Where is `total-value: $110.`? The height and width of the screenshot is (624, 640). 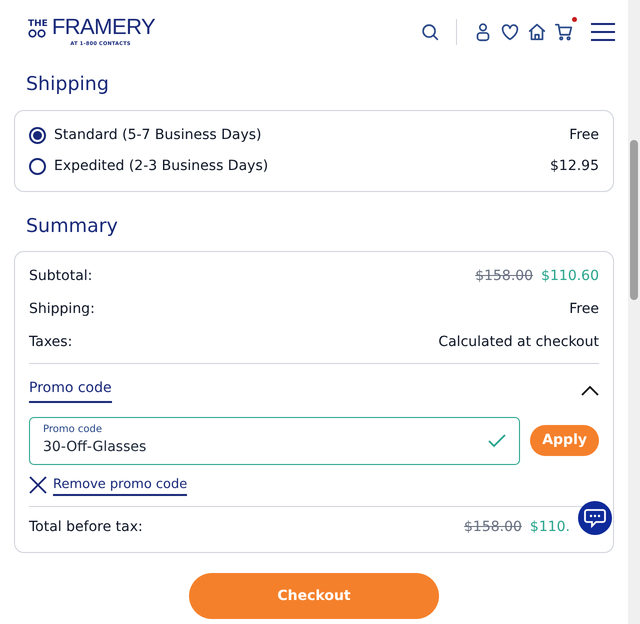 total-value: $110. is located at coordinates (550, 527).